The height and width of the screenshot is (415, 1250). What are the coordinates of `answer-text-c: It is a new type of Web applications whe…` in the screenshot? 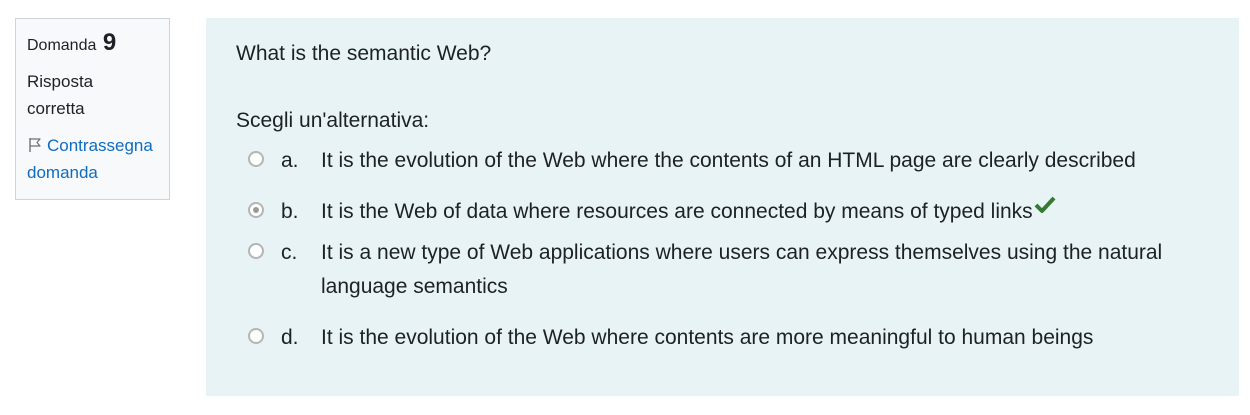 It's located at (742, 269).